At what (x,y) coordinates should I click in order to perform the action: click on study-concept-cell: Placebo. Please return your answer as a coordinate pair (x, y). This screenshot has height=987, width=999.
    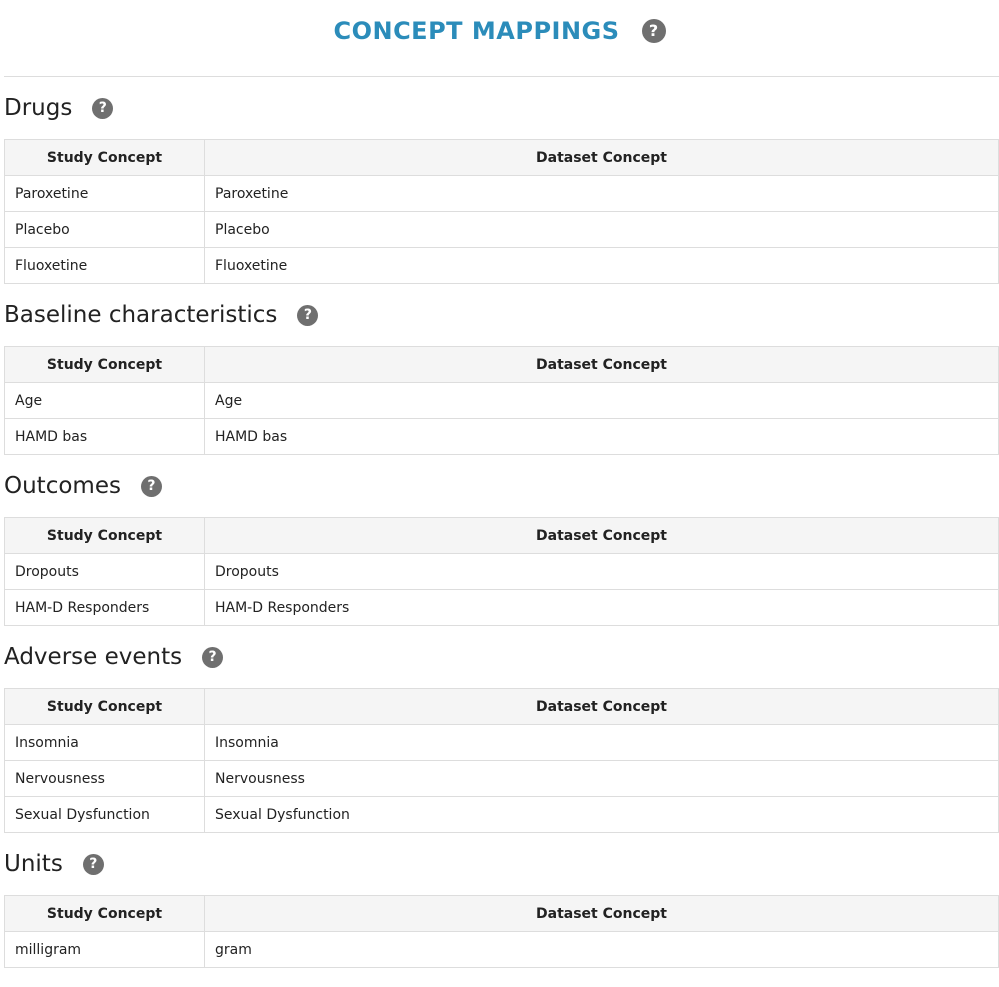
    Looking at the image, I should click on (104, 229).